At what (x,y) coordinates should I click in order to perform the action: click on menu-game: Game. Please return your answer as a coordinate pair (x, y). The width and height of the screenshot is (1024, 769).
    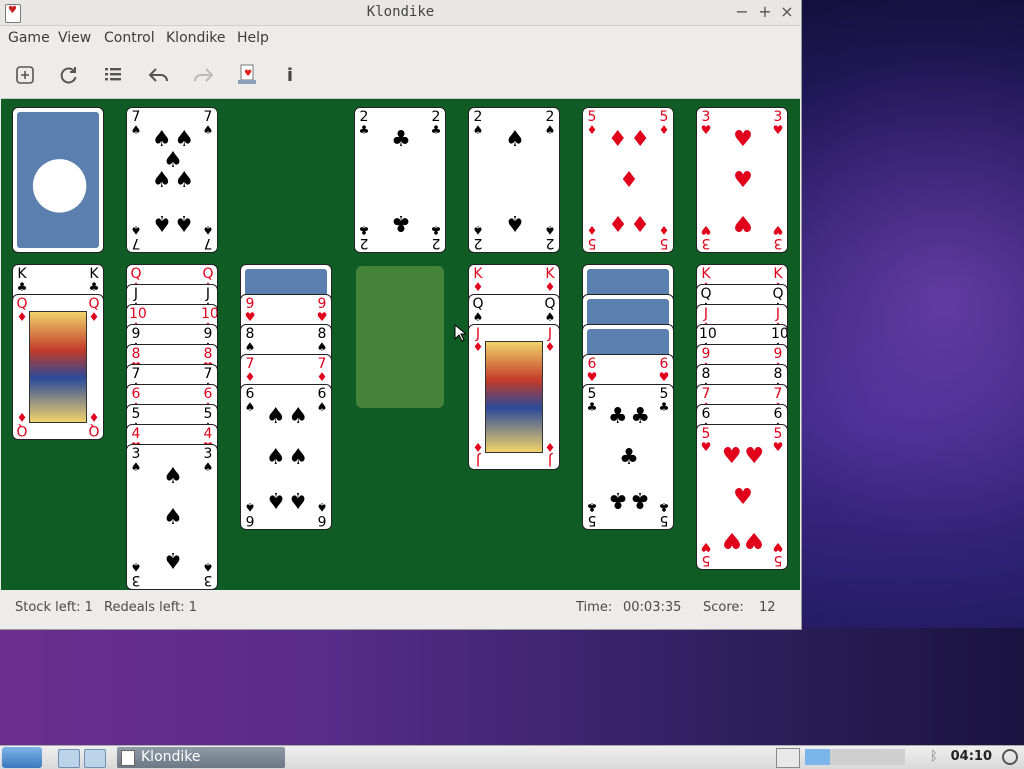
    Looking at the image, I should click on (29, 38).